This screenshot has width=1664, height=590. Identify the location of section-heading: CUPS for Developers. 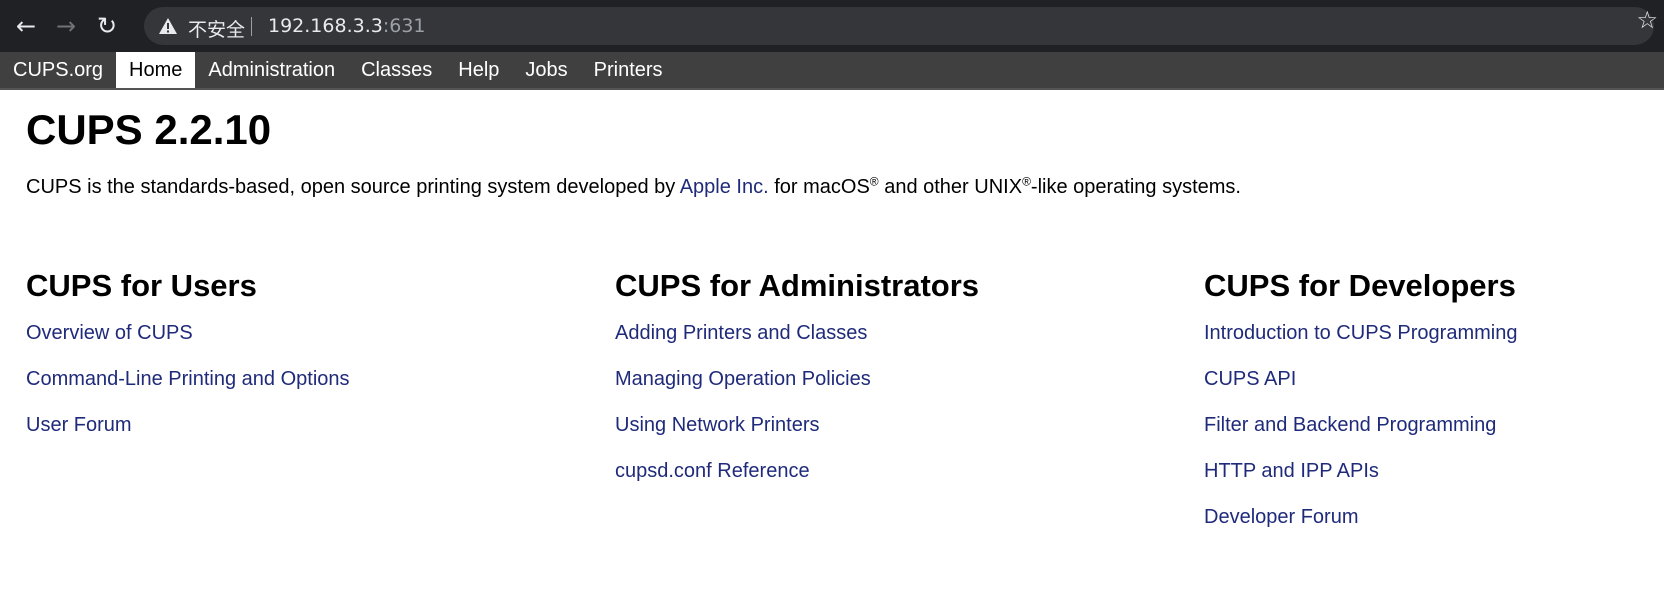
(1360, 285).